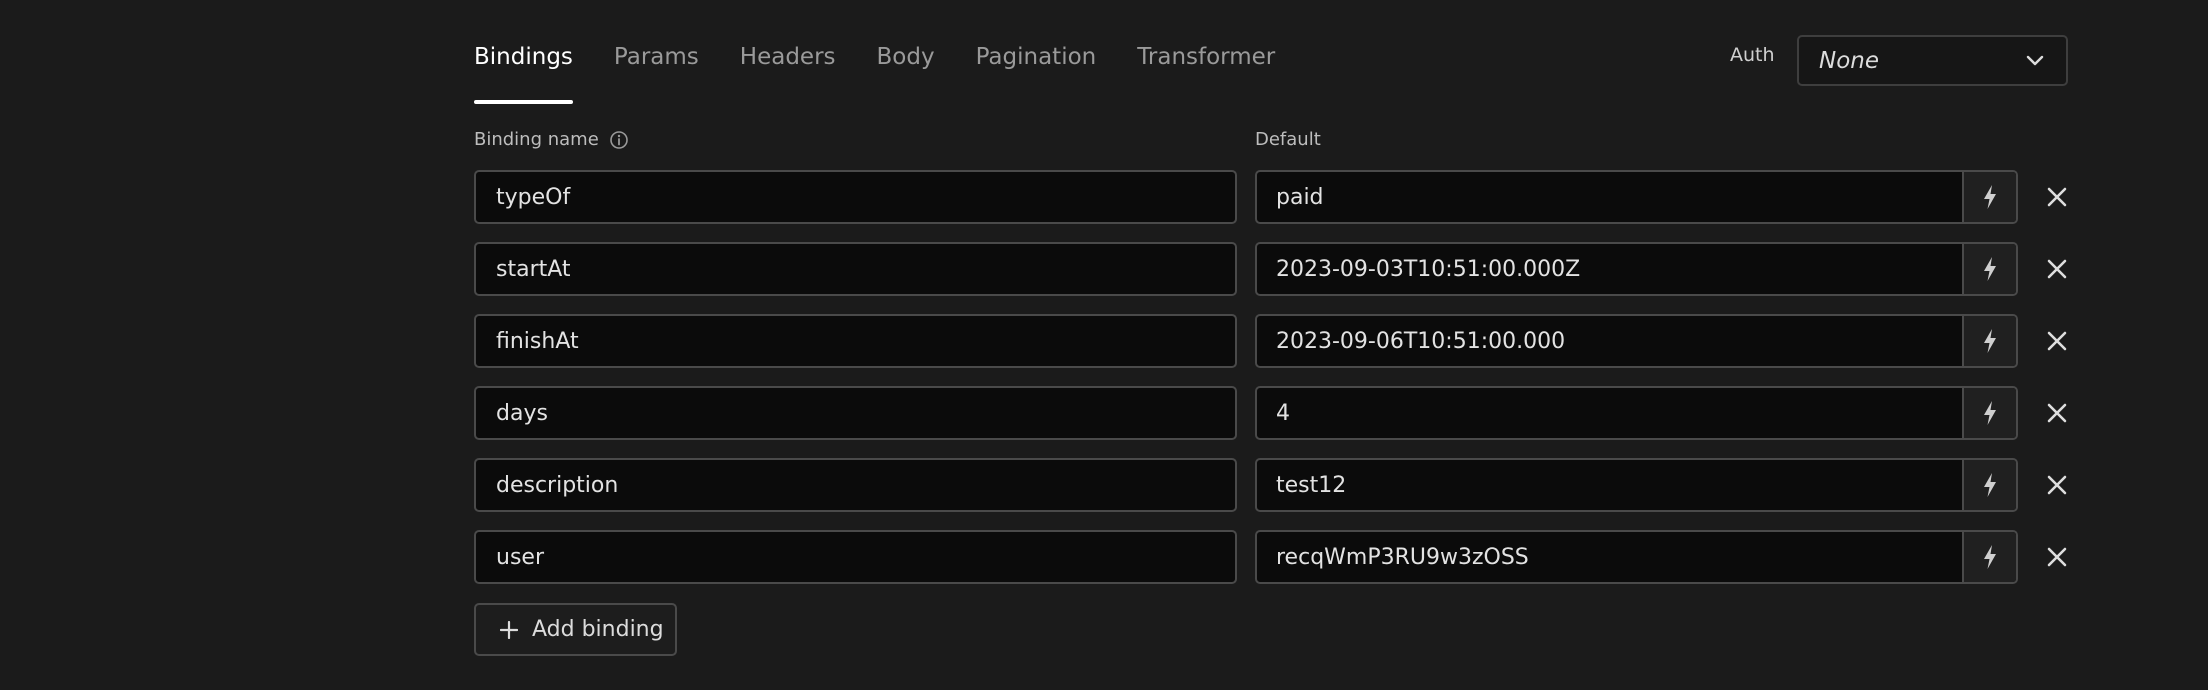 The image size is (2208, 690). I want to click on default-value-input: 4, so click(1609, 413).